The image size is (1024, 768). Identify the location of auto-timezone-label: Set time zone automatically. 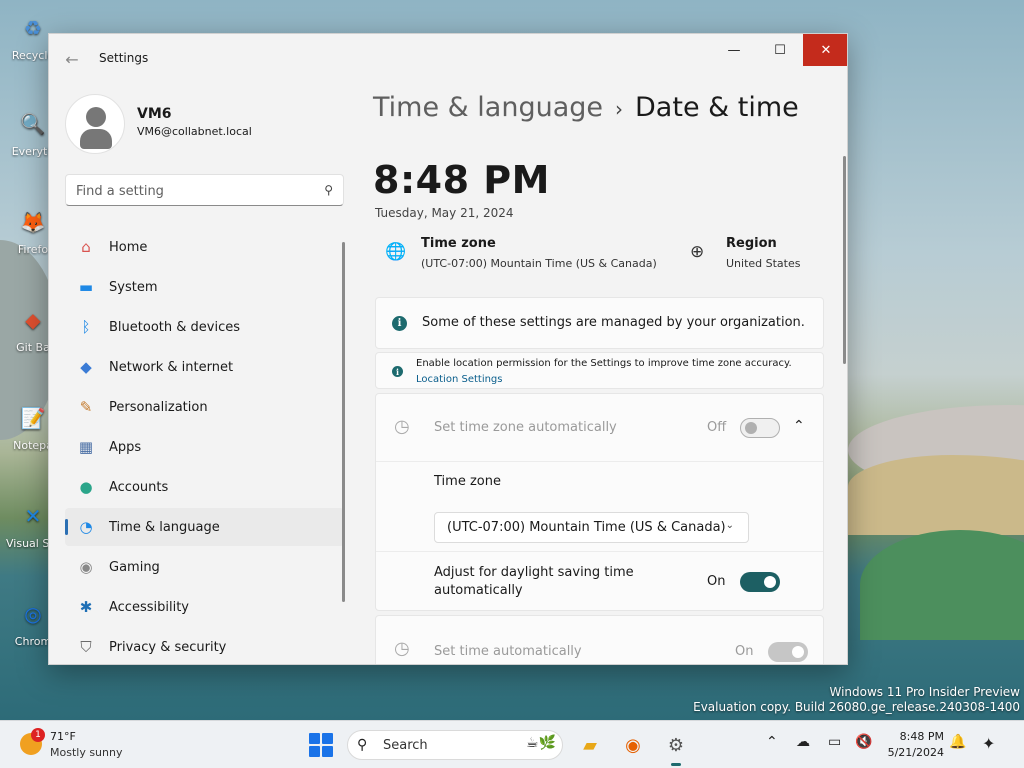
(525, 427).